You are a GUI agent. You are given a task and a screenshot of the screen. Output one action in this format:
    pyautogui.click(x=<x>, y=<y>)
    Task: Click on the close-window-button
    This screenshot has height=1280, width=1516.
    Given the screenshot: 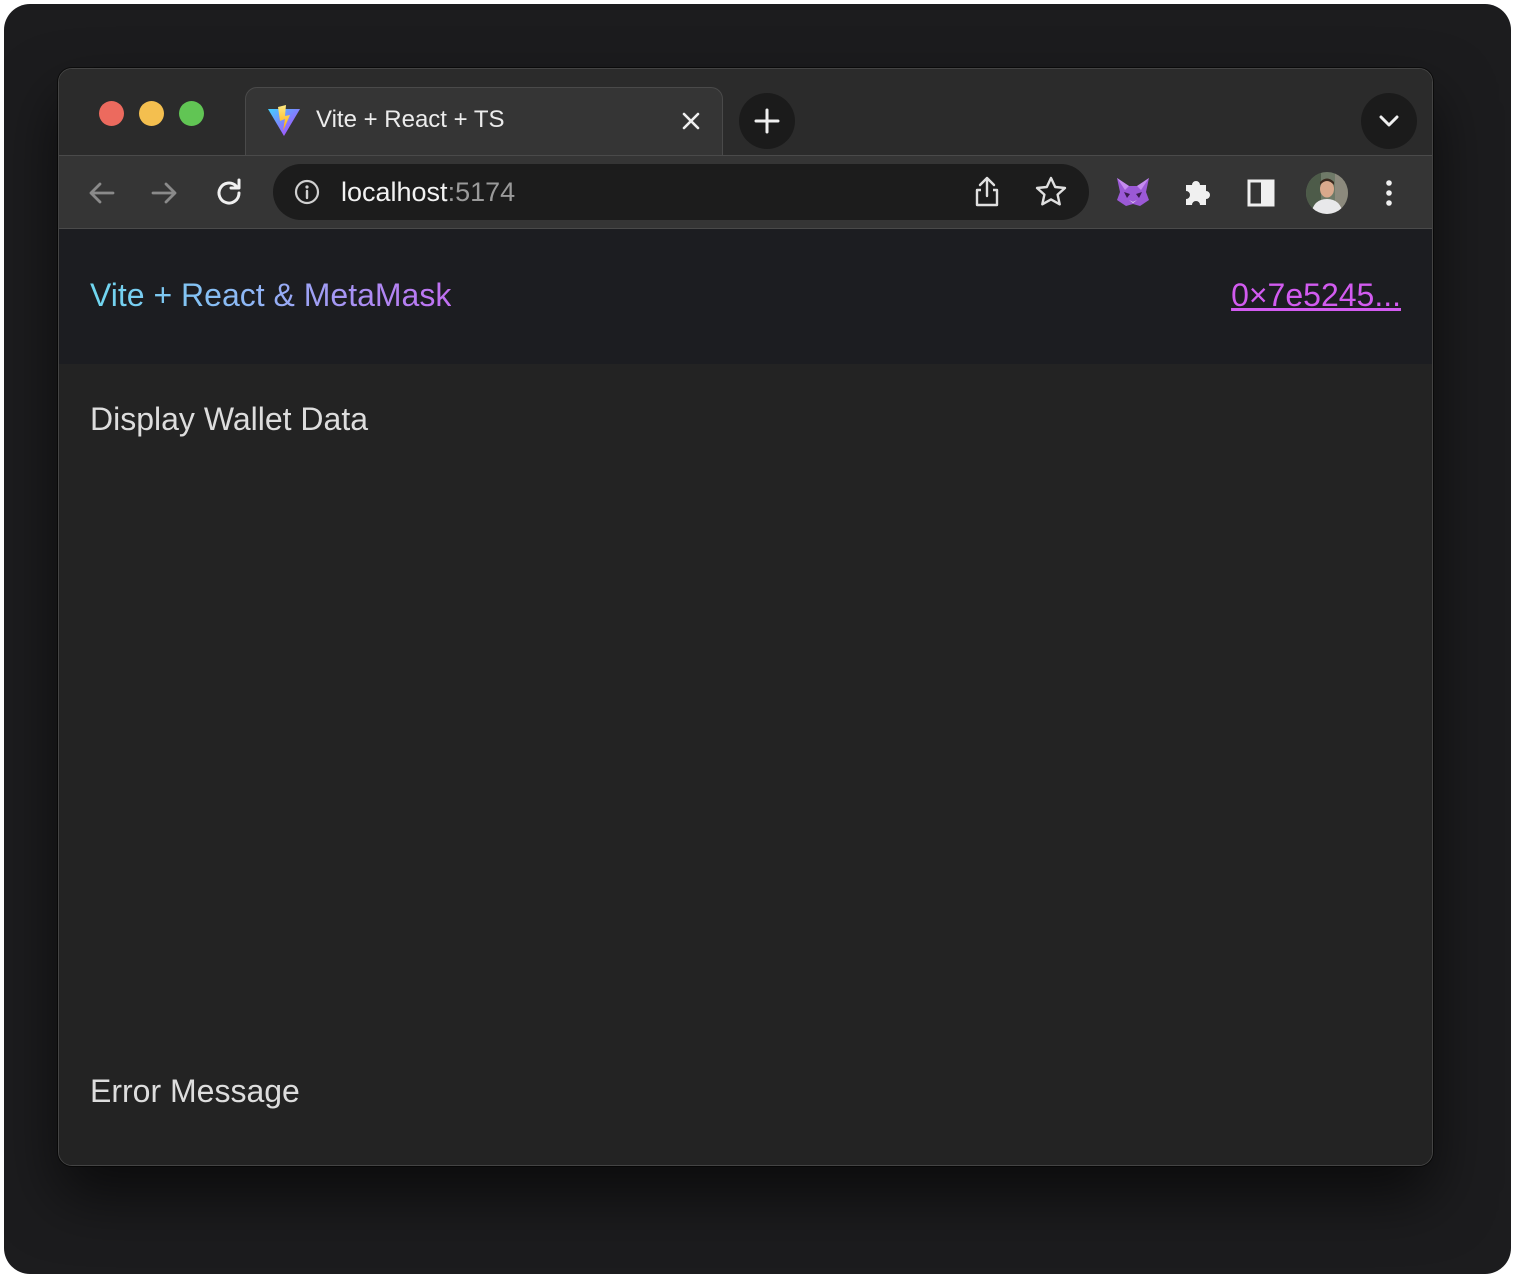 What is the action you would take?
    pyautogui.click(x=111, y=113)
    